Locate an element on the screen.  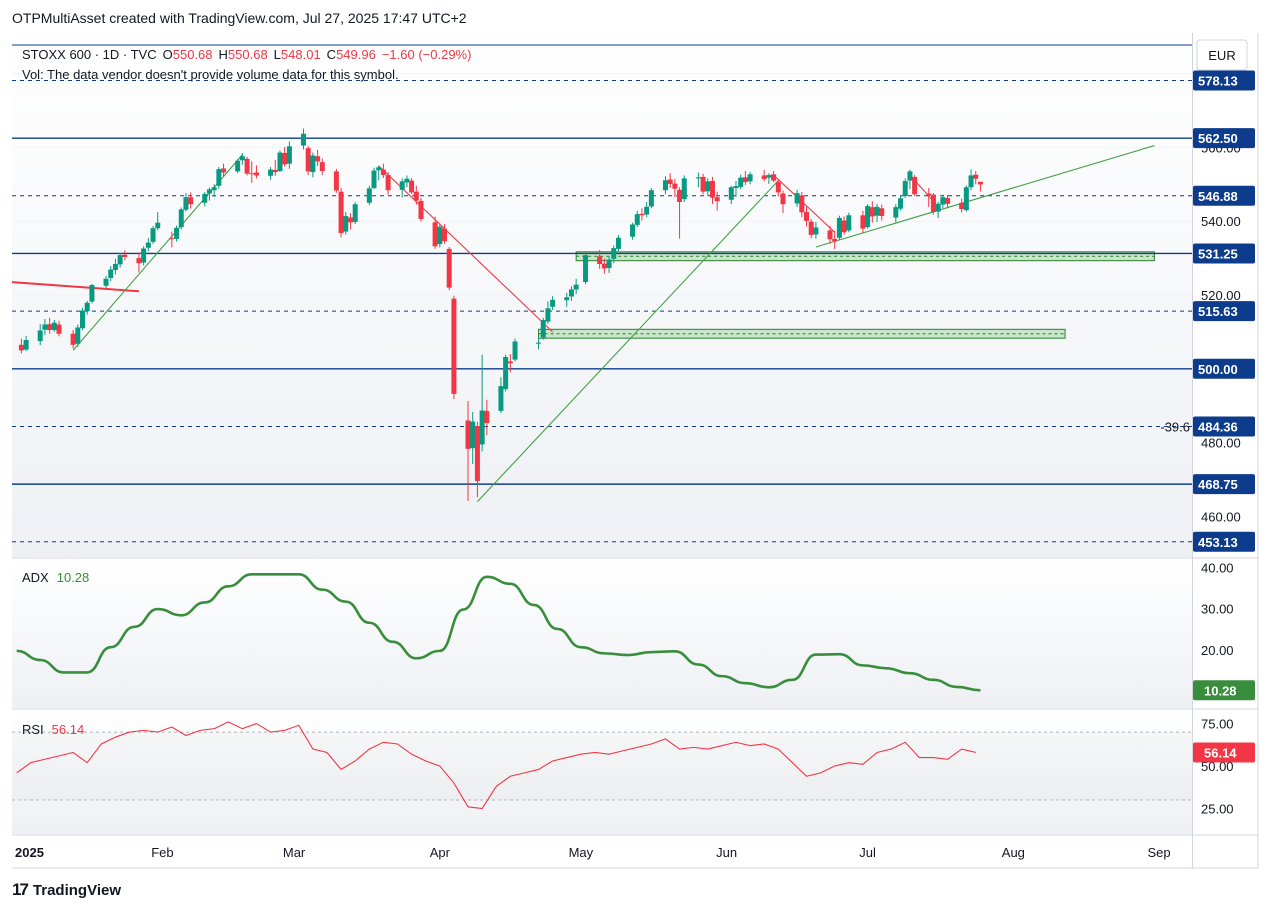
rsi-legend-value: 56.14 is located at coordinates (68, 729).